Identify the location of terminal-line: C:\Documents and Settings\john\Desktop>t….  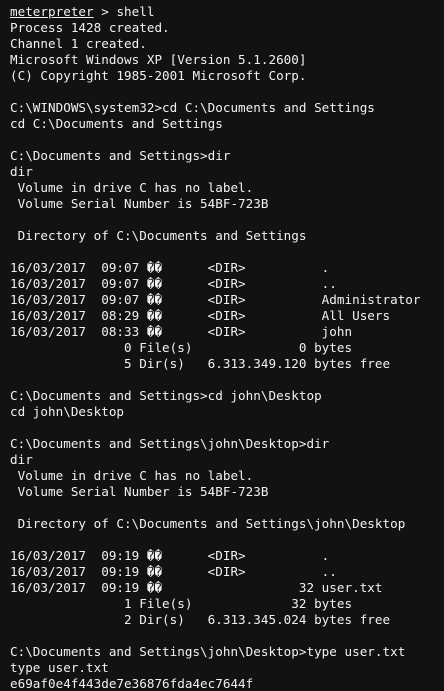
(208, 651).